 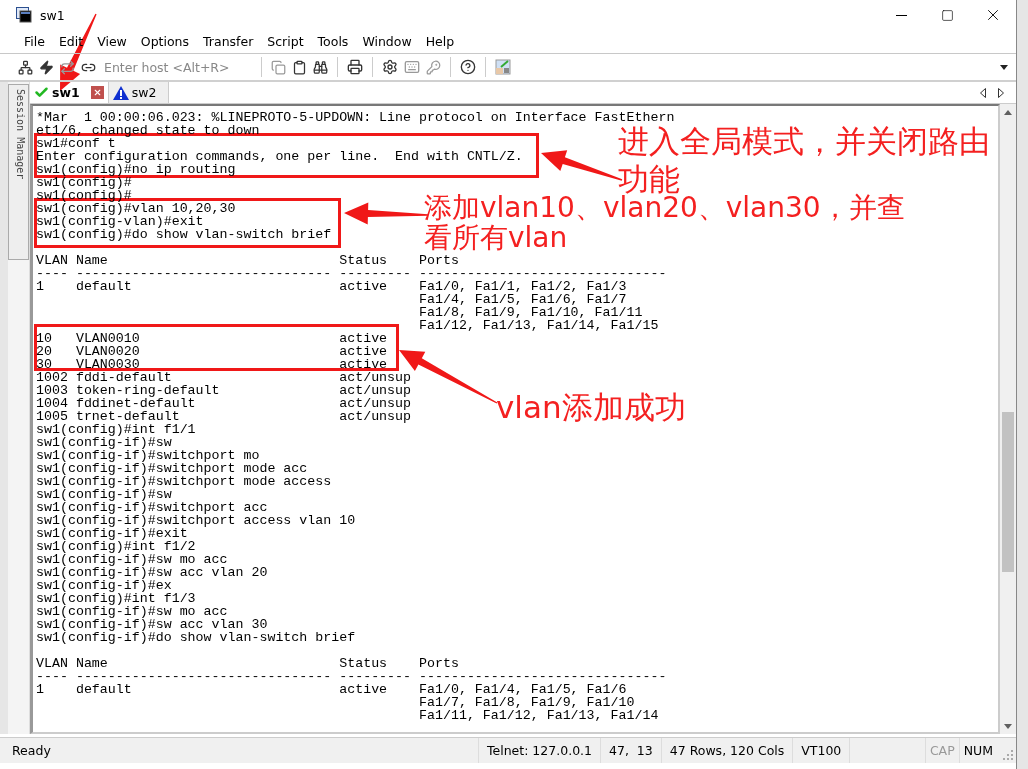 What do you see at coordinates (112, 533) in the screenshot?
I see `terminal-line: sw1(config-if)#exit` at bounding box center [112, 533].